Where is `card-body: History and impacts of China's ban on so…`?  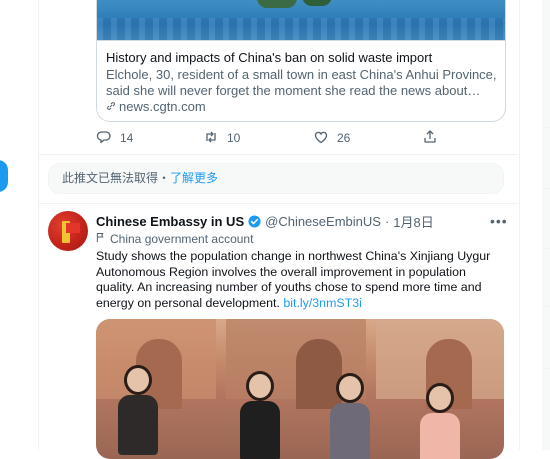
card-body: History and impacts of China's ban on so… is located at coordinates (301, 80).